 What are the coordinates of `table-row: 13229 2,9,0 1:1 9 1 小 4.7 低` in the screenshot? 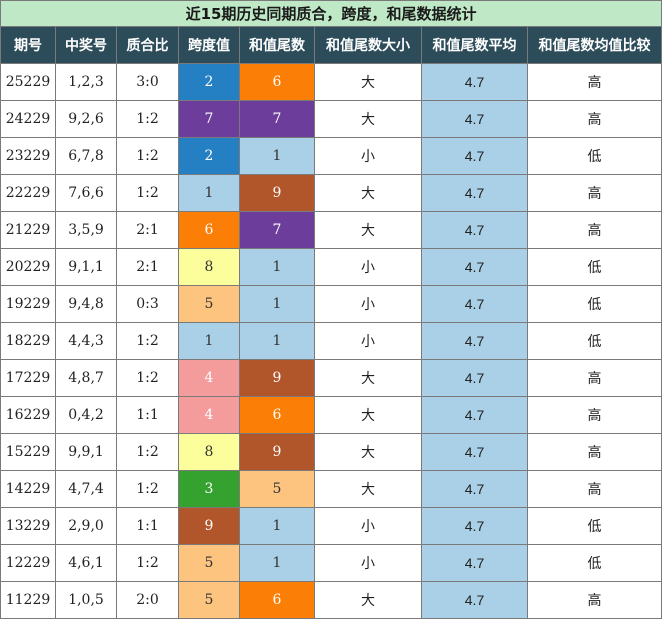 It's located at (331, 526).